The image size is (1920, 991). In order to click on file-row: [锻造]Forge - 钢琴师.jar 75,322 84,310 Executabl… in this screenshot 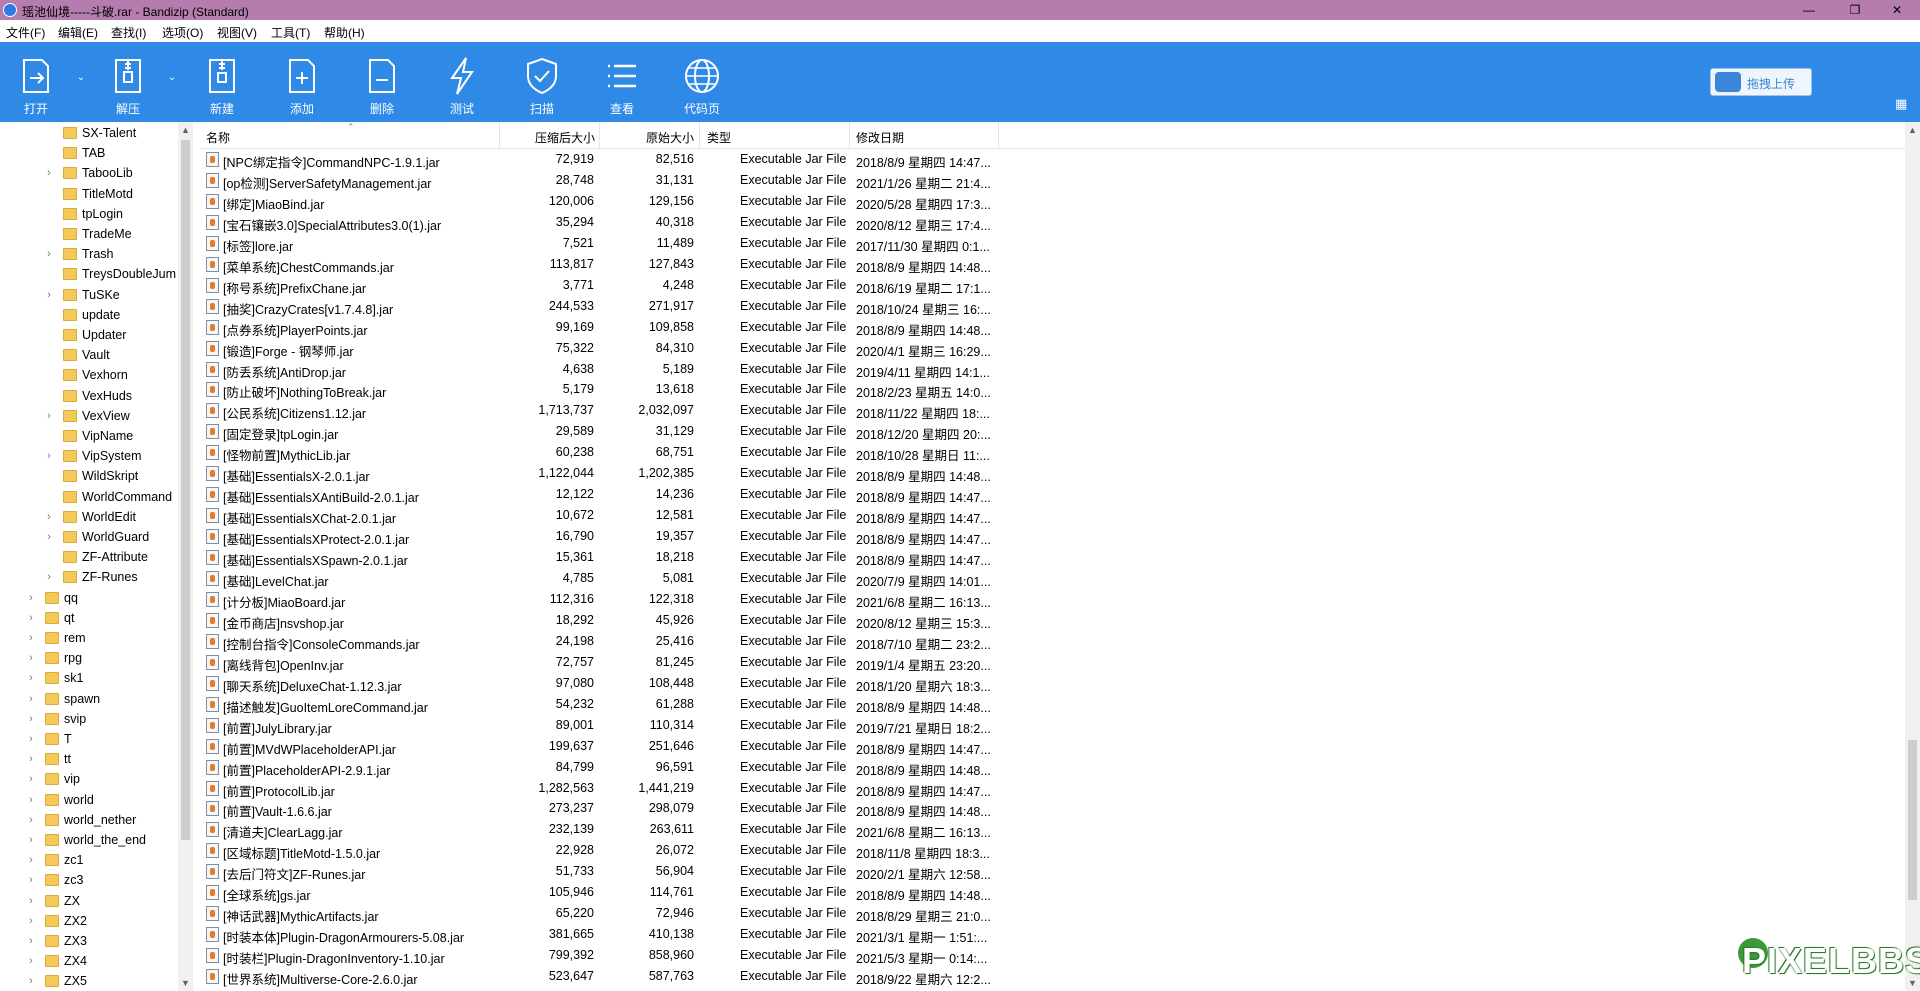, I will do `click(600, 348)`.